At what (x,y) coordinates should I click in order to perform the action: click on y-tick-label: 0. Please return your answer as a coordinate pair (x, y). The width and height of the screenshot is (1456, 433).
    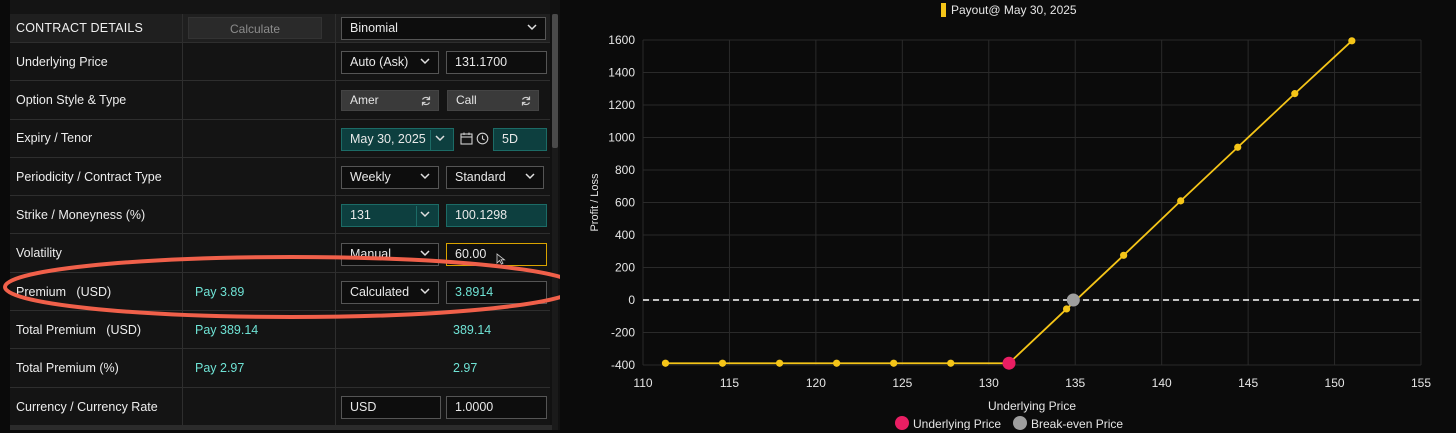
    Looking at the image, I should click on (631, 300).